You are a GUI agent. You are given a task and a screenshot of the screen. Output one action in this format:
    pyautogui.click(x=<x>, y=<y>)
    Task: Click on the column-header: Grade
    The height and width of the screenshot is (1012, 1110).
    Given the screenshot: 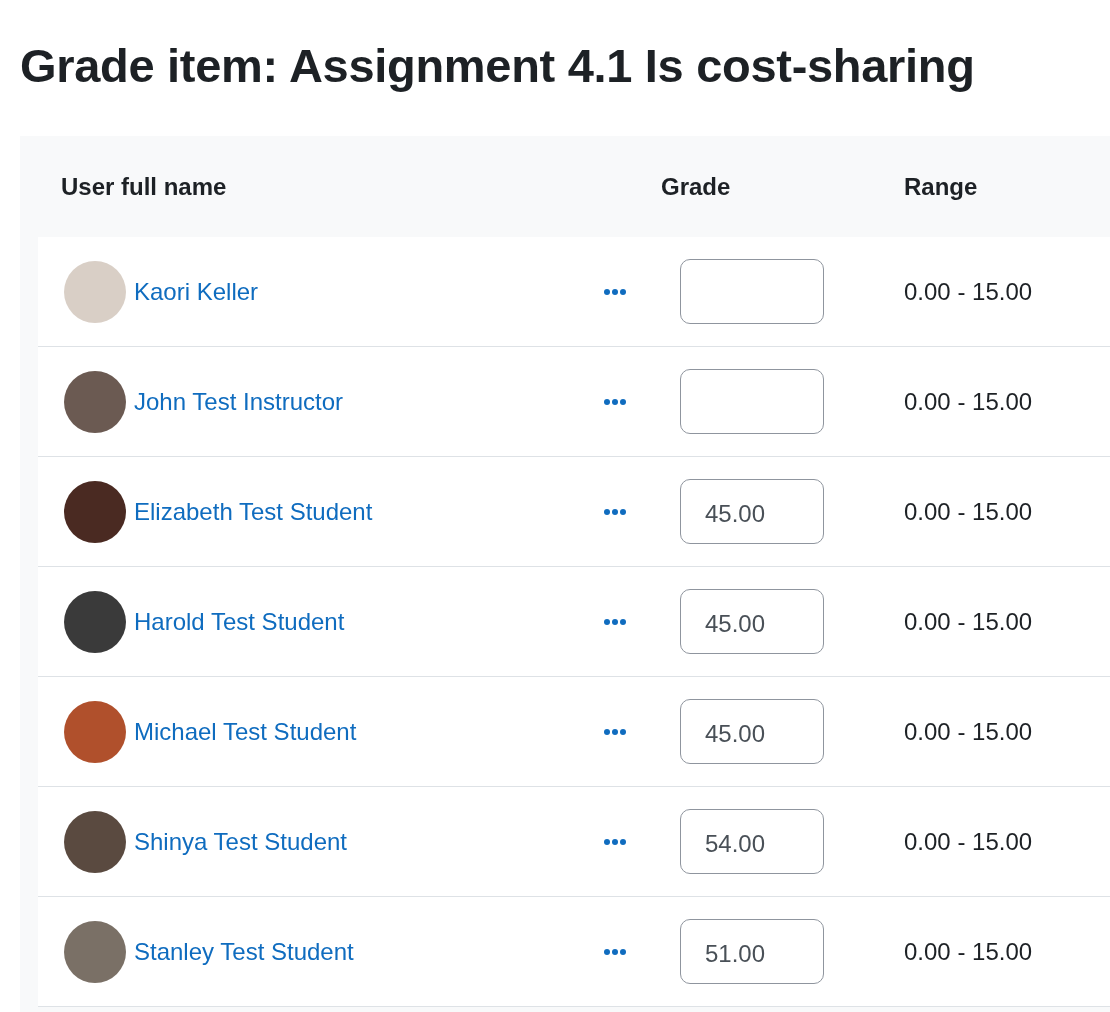 What is the action you would take?
    pyautogui.click(x=696, y=186)
    